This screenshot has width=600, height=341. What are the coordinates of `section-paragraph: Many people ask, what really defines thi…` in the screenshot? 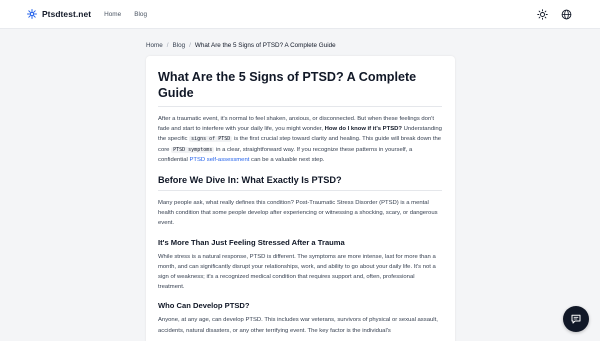 It's located at (298, 213).